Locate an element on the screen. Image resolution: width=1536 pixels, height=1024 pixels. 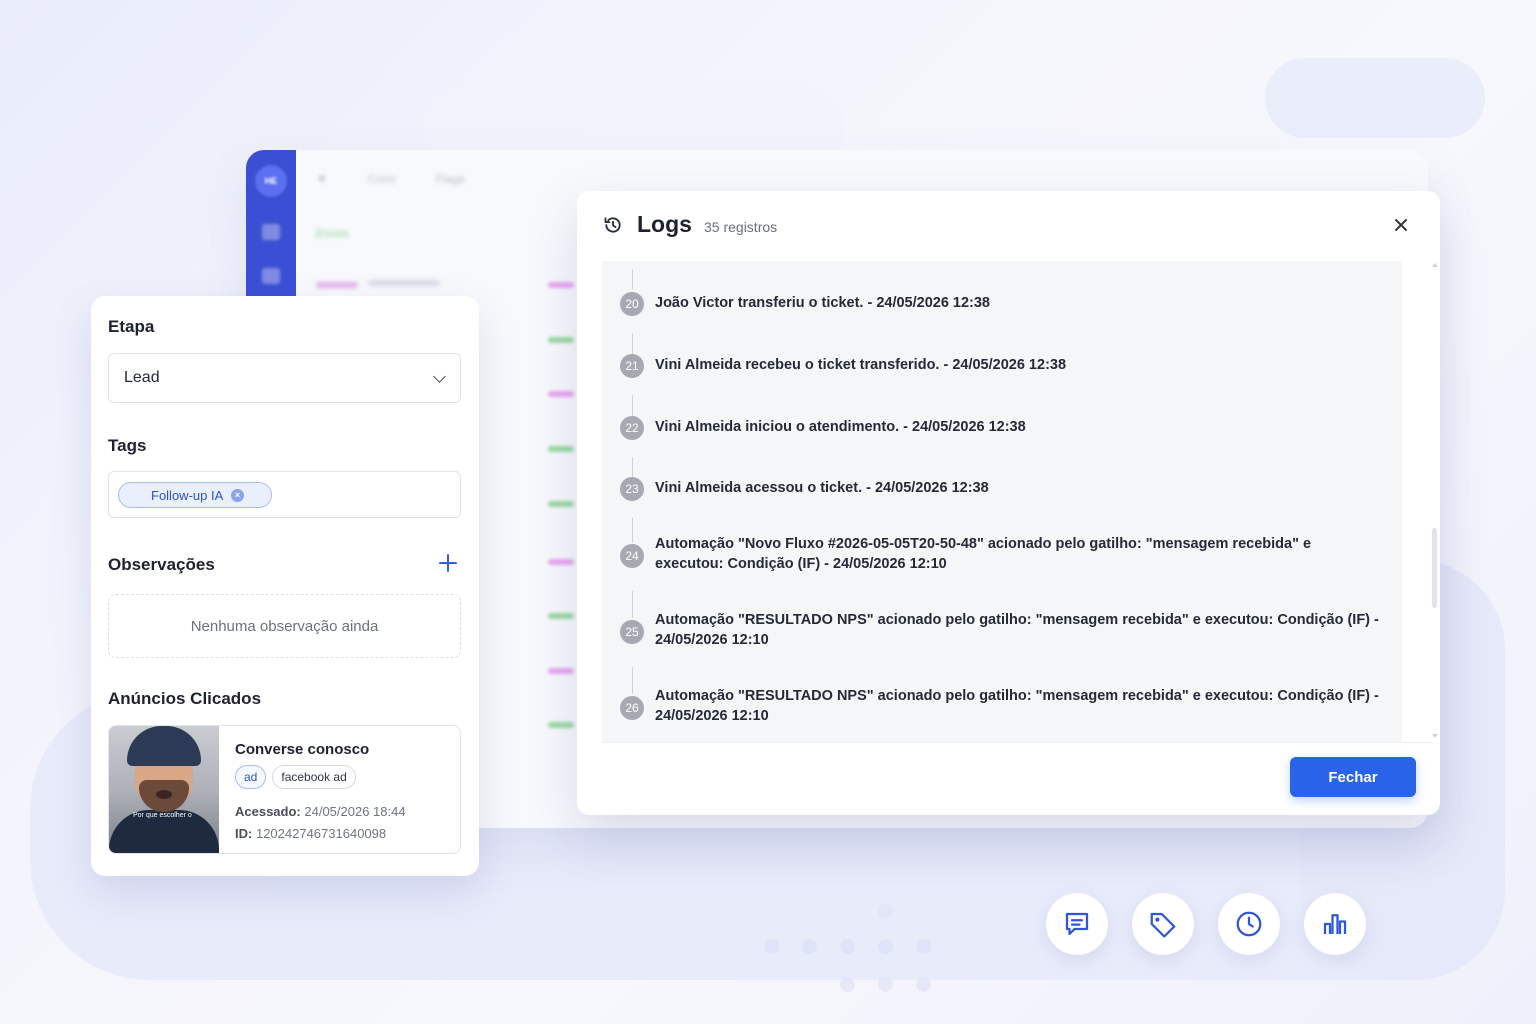
scroll-thumb is located at coordinates (1434, 568).